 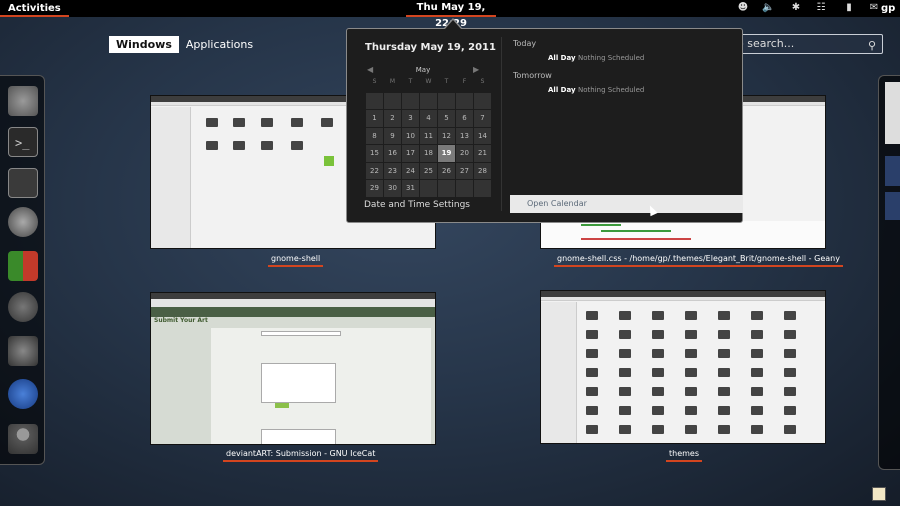 What do you see at coordinates (451, 14) in the screenshot?
I see `clock-button: Thu May 19, 22:29` at bounding box center [451, 14].